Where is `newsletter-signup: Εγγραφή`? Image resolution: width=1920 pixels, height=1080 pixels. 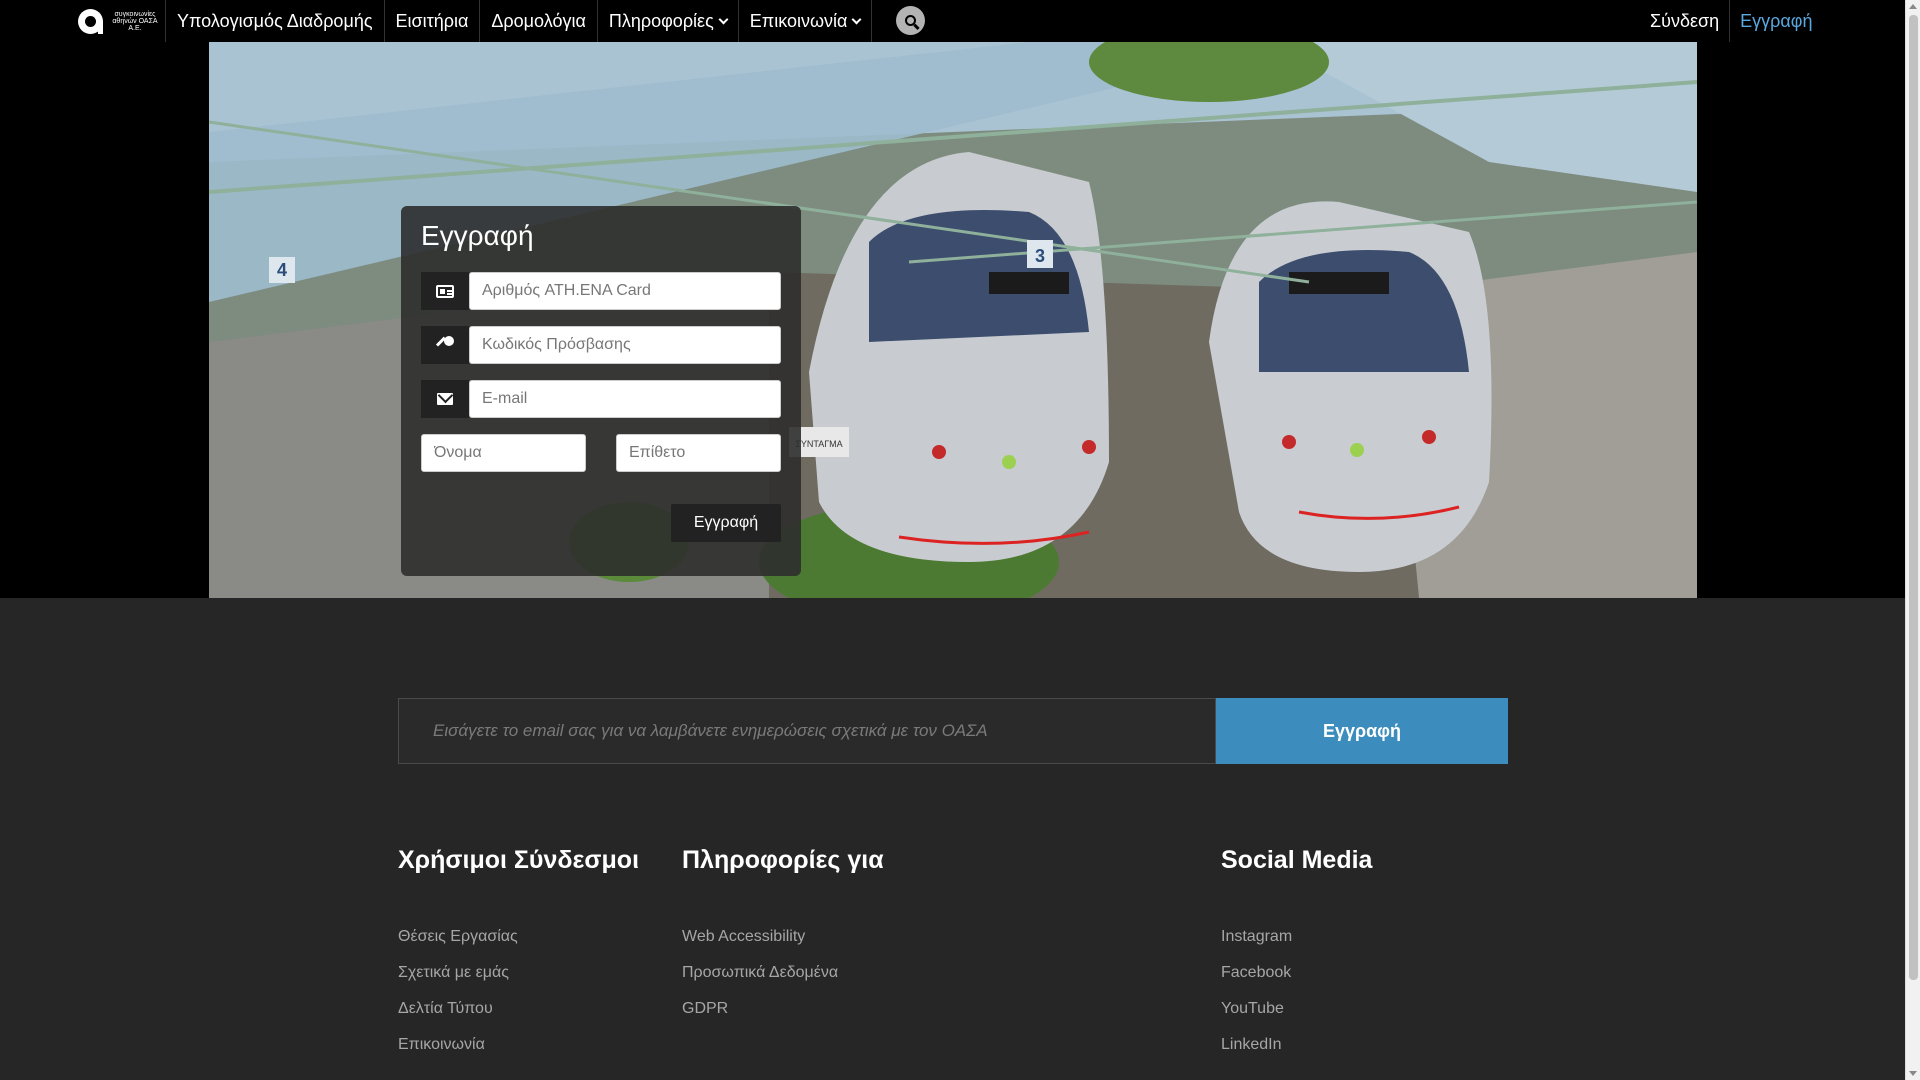 newsletter-signup: Εγγραφή is located at coordinates (953, 731).